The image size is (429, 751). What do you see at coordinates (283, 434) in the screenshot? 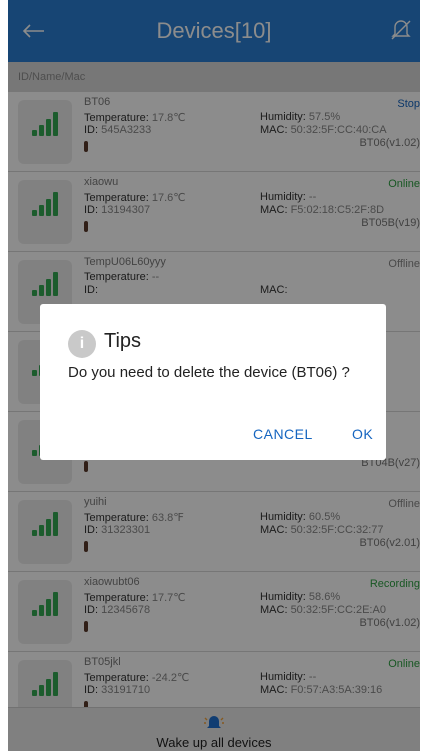
I see `cancel-button: CANCEL` at bounding box center [283, 434].